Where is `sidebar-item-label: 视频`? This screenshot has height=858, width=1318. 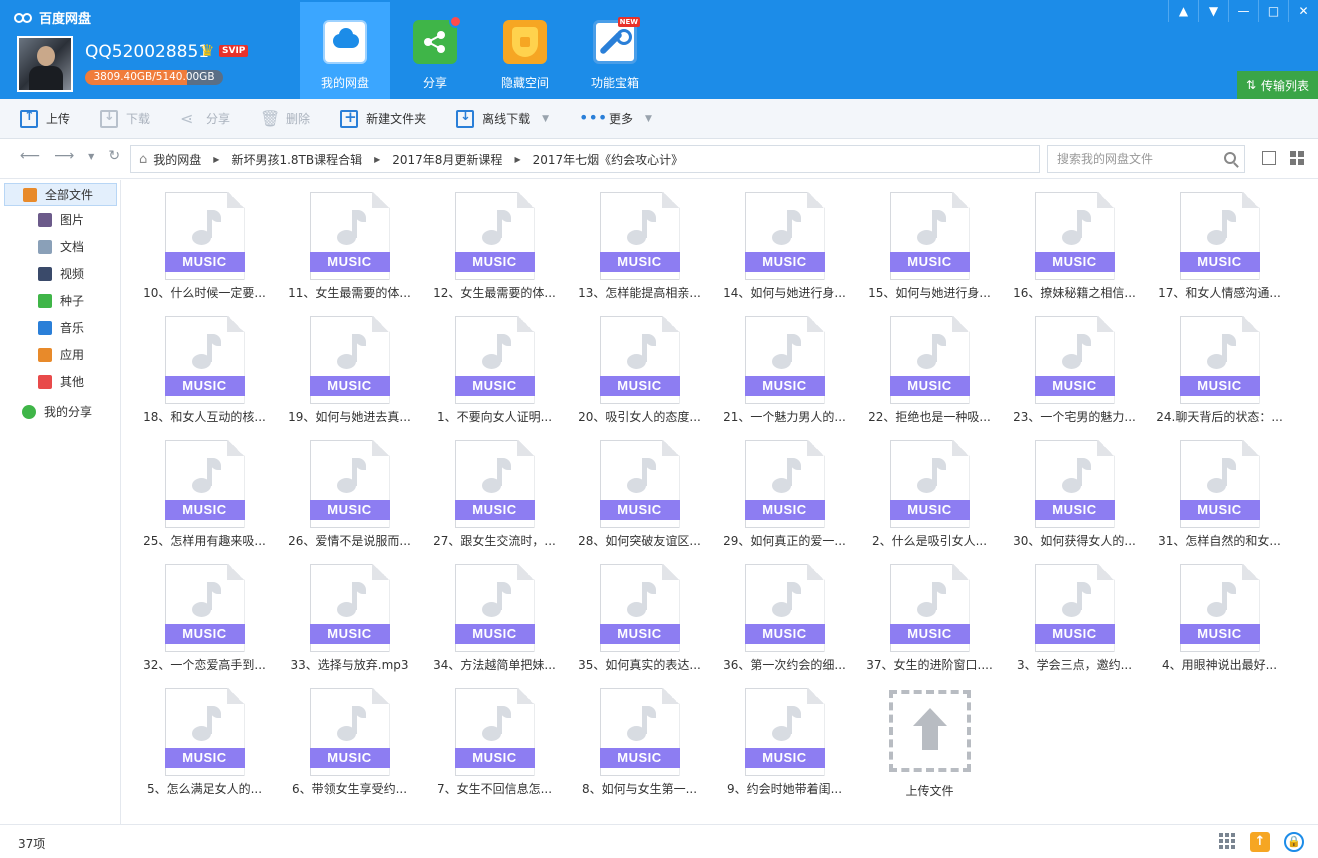 sidebar-item-label: 视频 is located at coordinates (72, 274).